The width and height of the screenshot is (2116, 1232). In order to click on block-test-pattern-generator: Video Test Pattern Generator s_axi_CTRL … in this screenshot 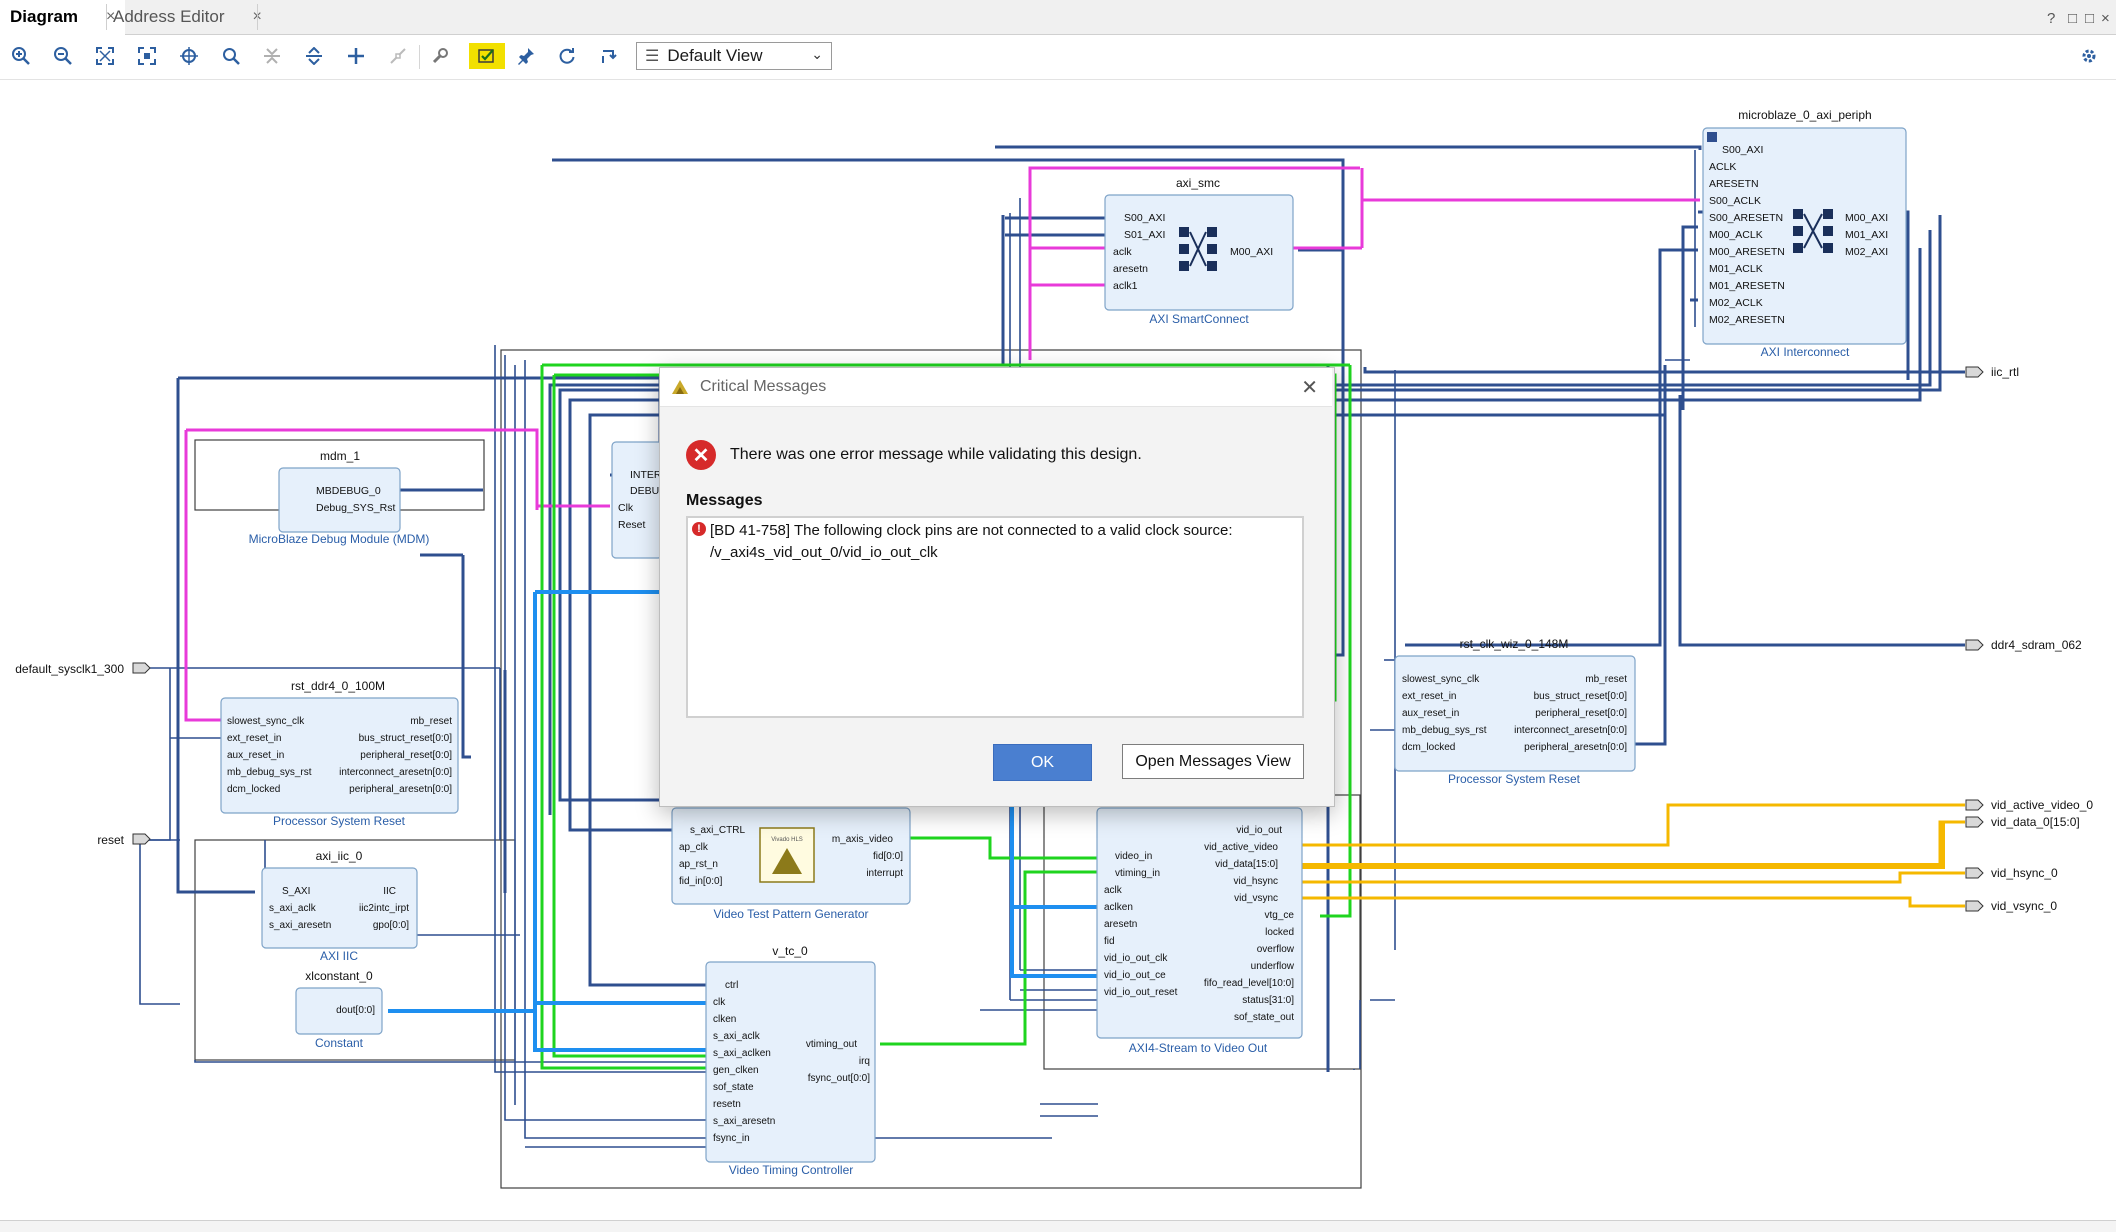, I will do `click(791, 864)`.